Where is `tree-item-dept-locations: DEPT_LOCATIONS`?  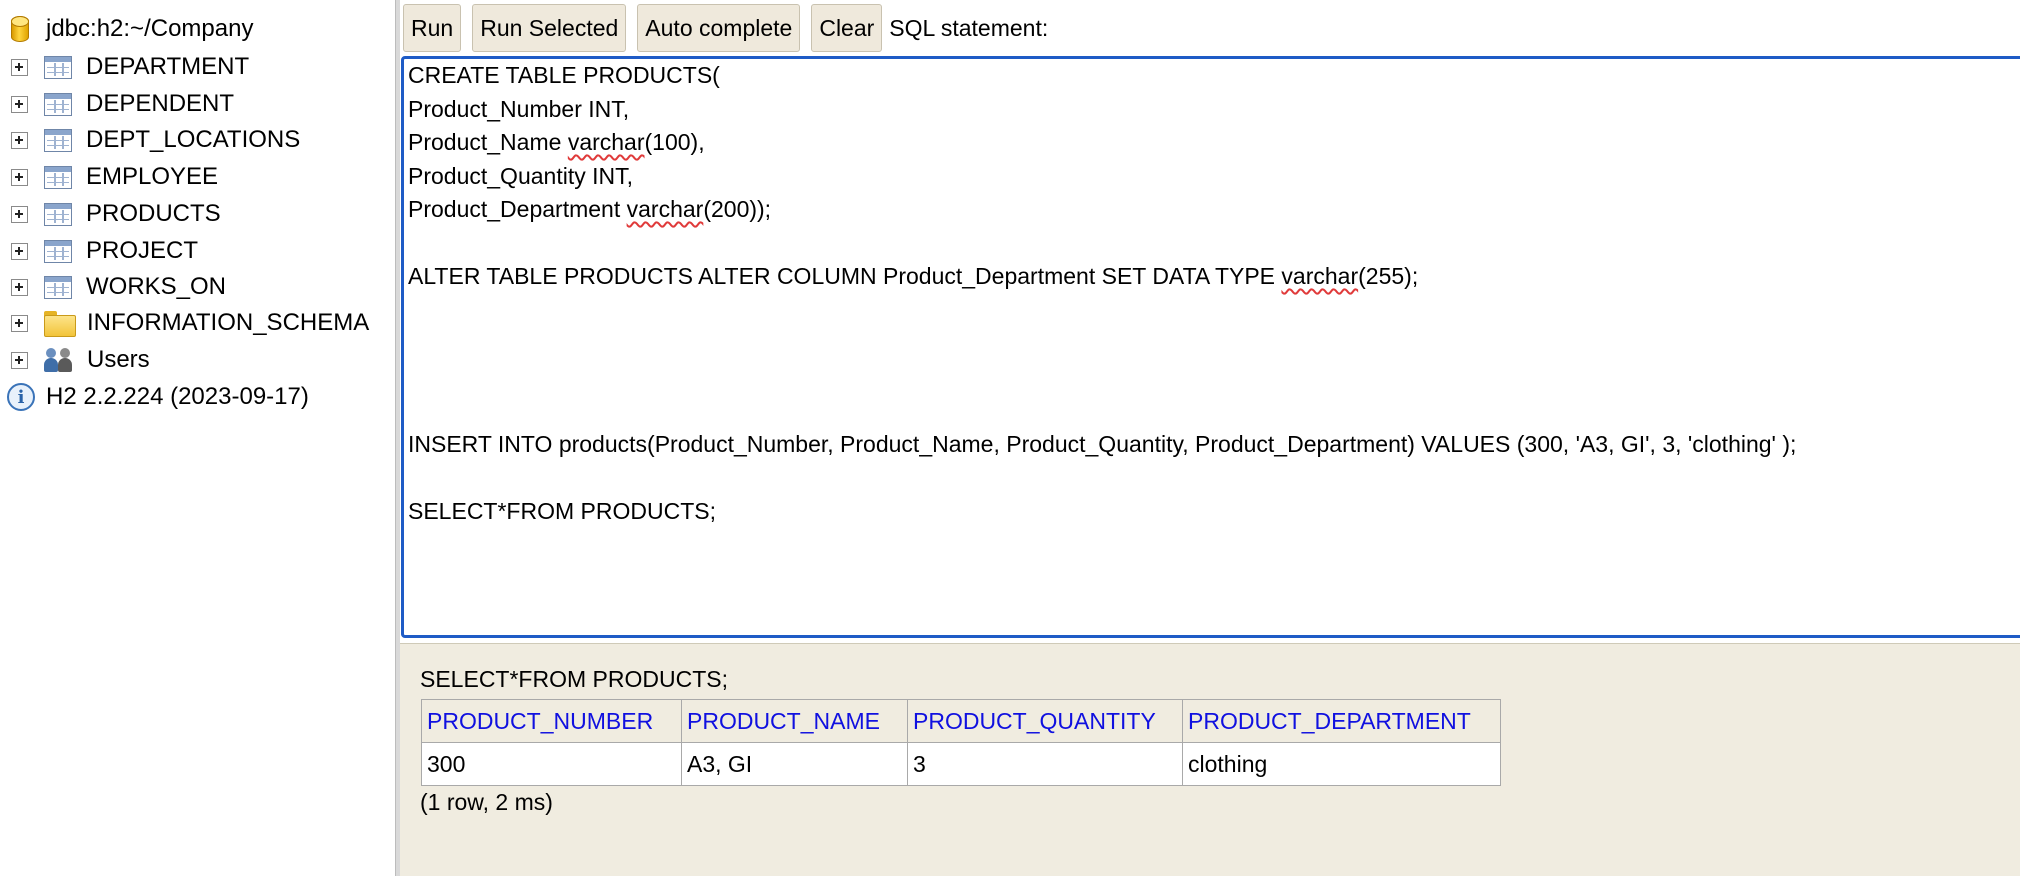 tree-item-dept-locations: DEPT_LOCATIONS is located at coordinates (150, 140).